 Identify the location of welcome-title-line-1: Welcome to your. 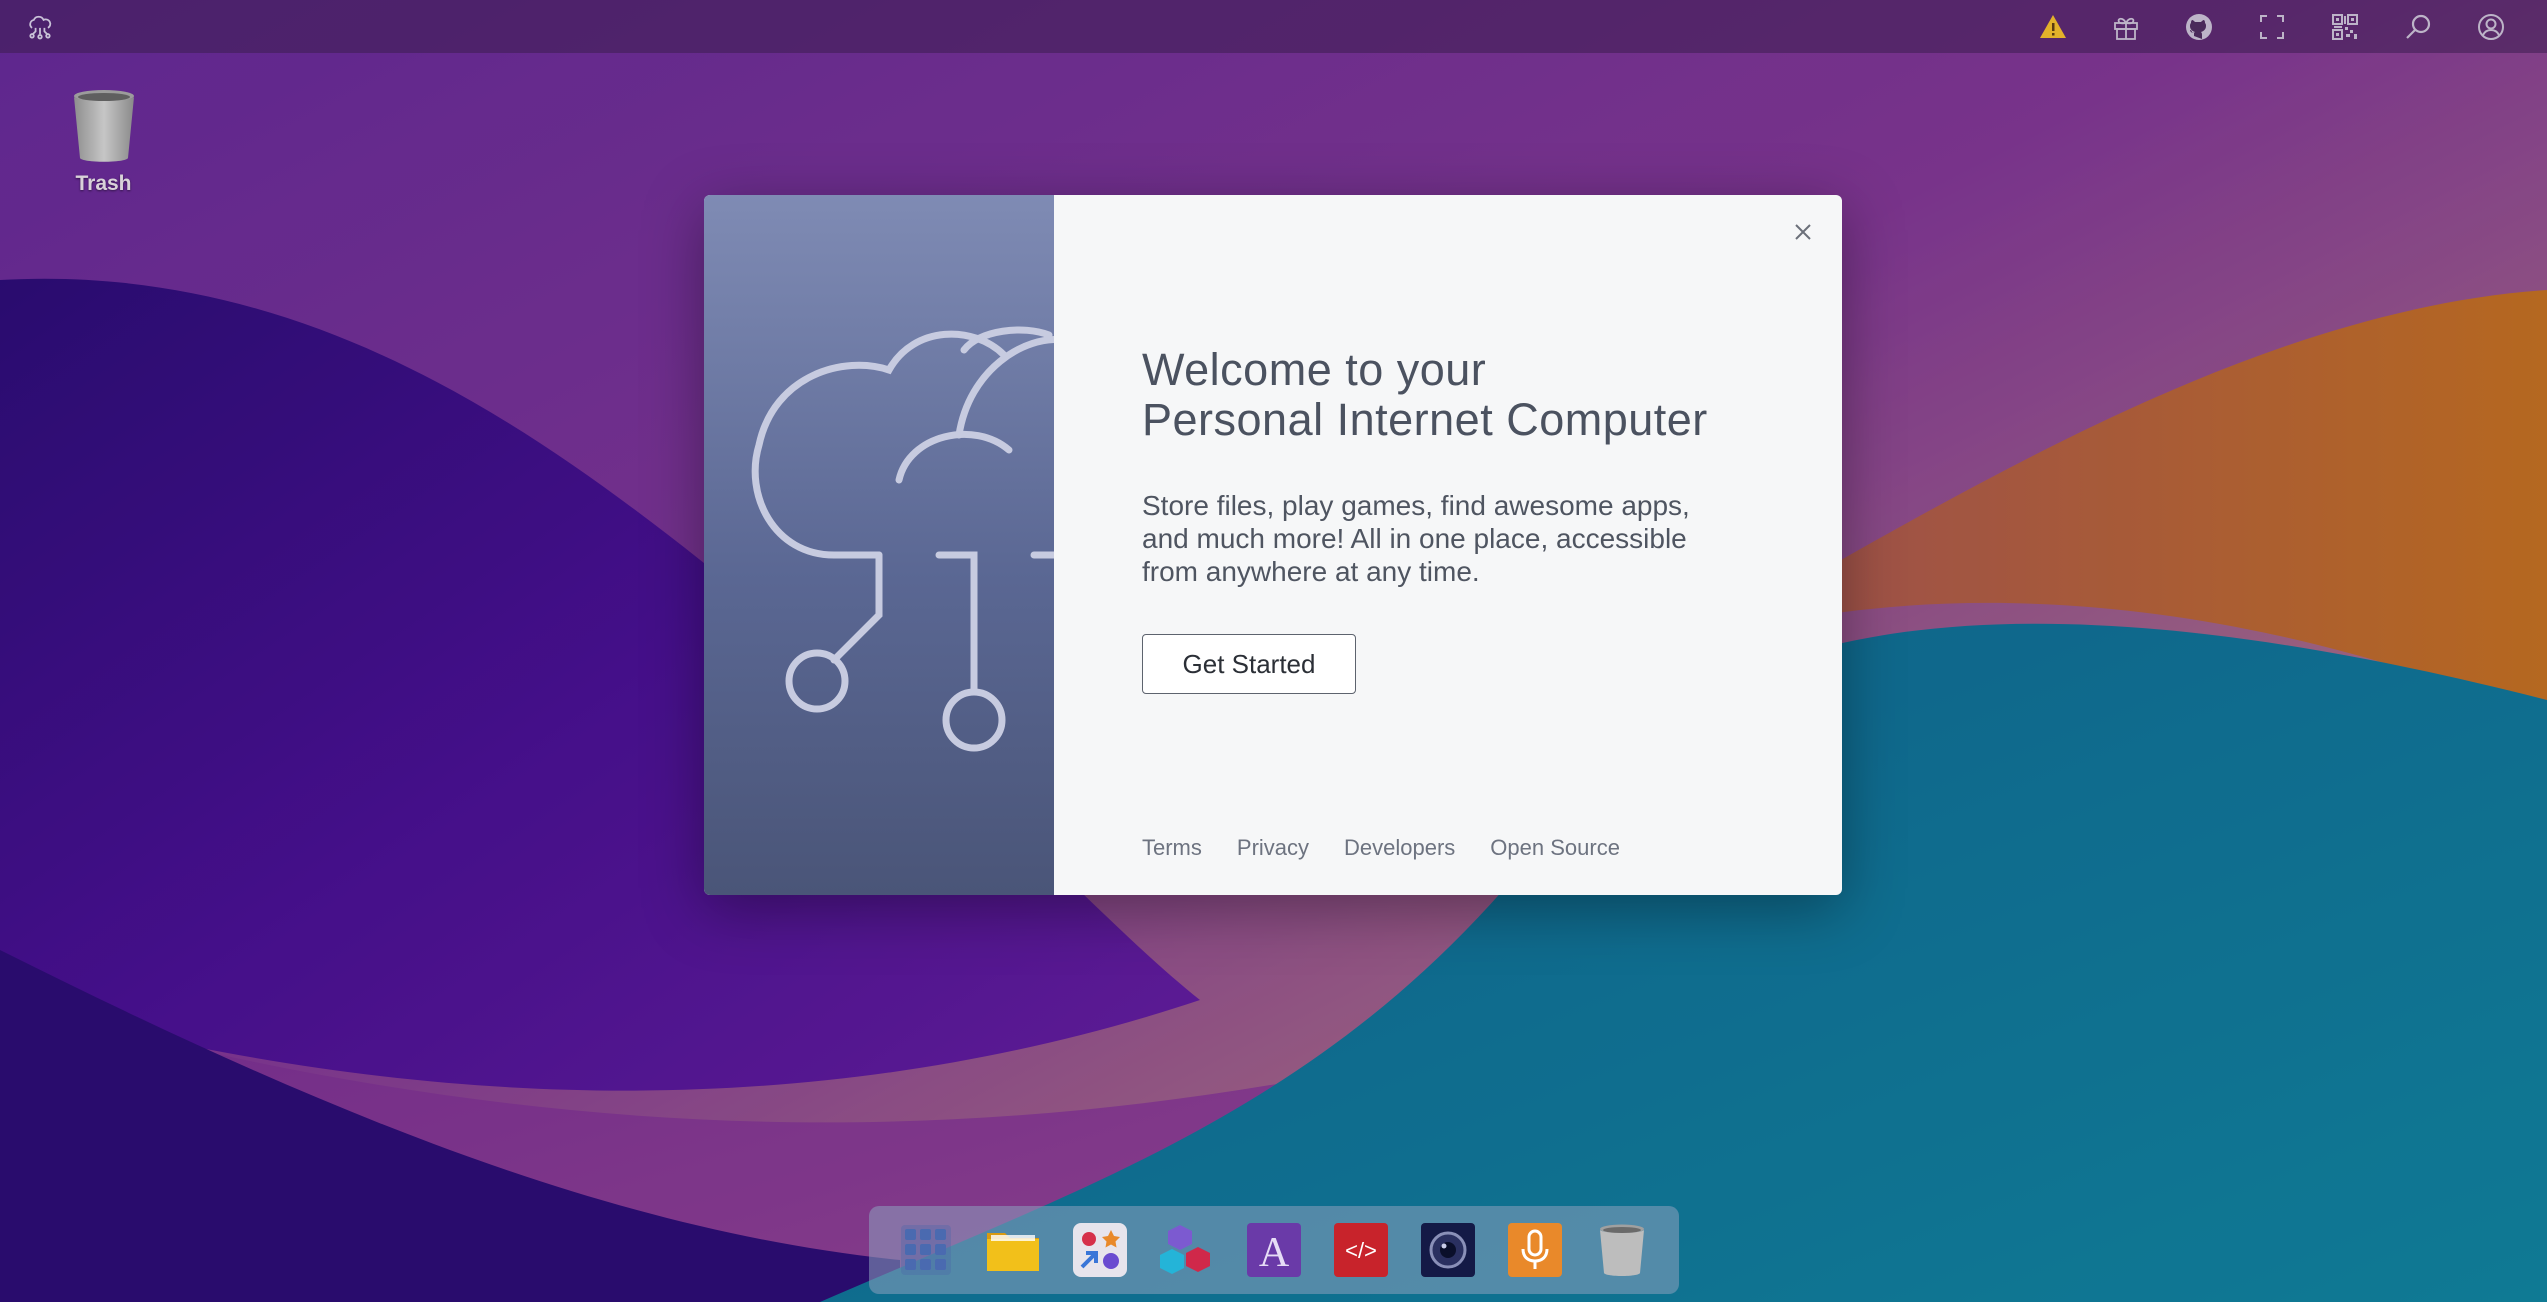
(1314, 369).